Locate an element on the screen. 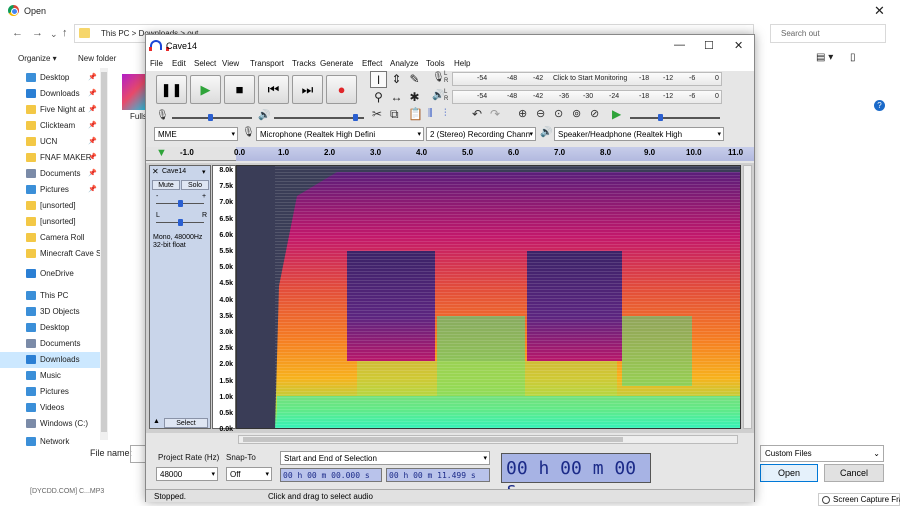  menu-item: Effect is located at coordinates (372, 63).